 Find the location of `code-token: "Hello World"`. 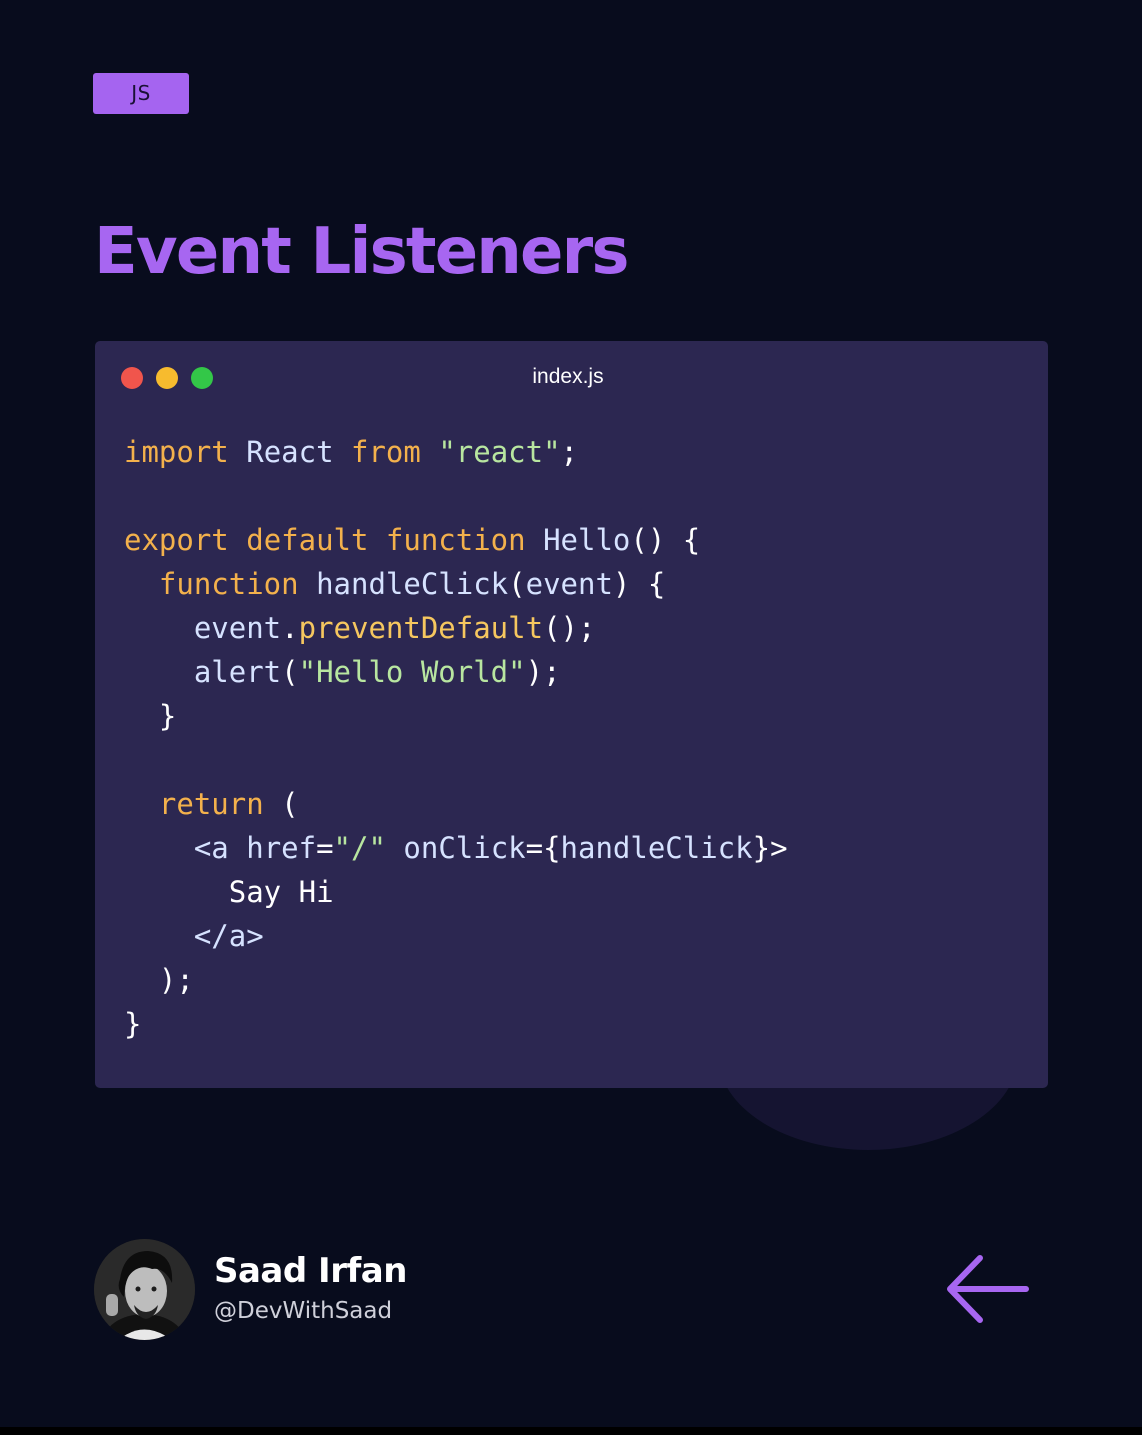

code-token: "Hello World" is located at coordinates (412, 672).